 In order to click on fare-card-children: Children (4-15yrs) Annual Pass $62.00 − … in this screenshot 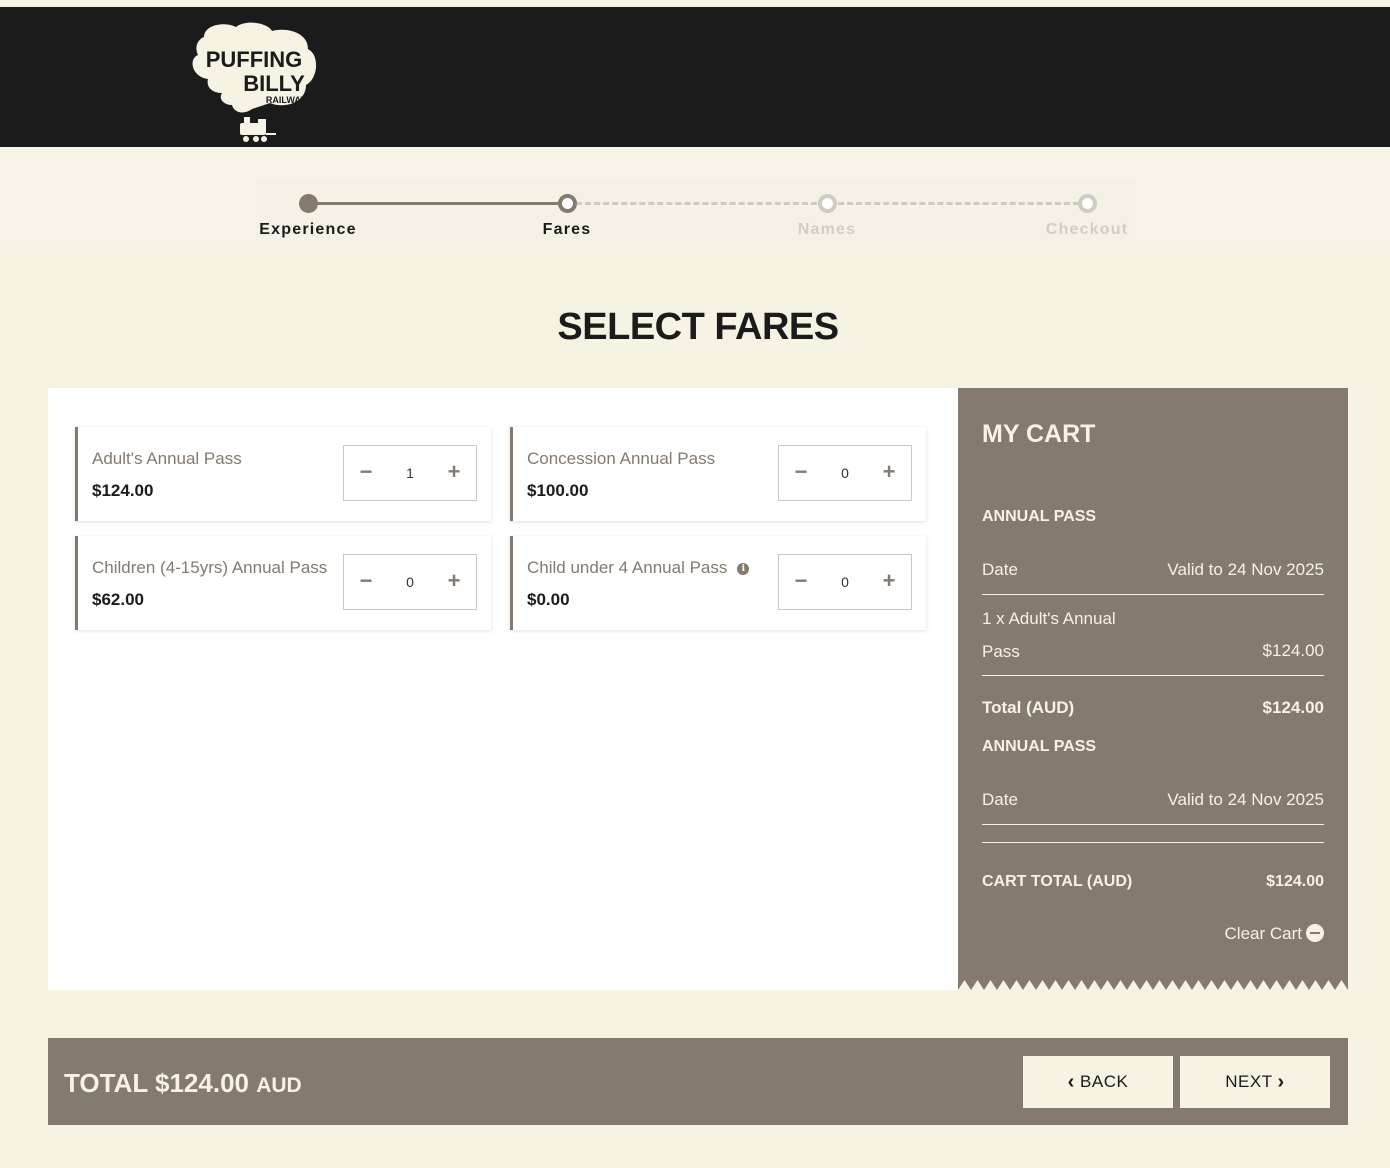, I will do `click(283, 583)`.